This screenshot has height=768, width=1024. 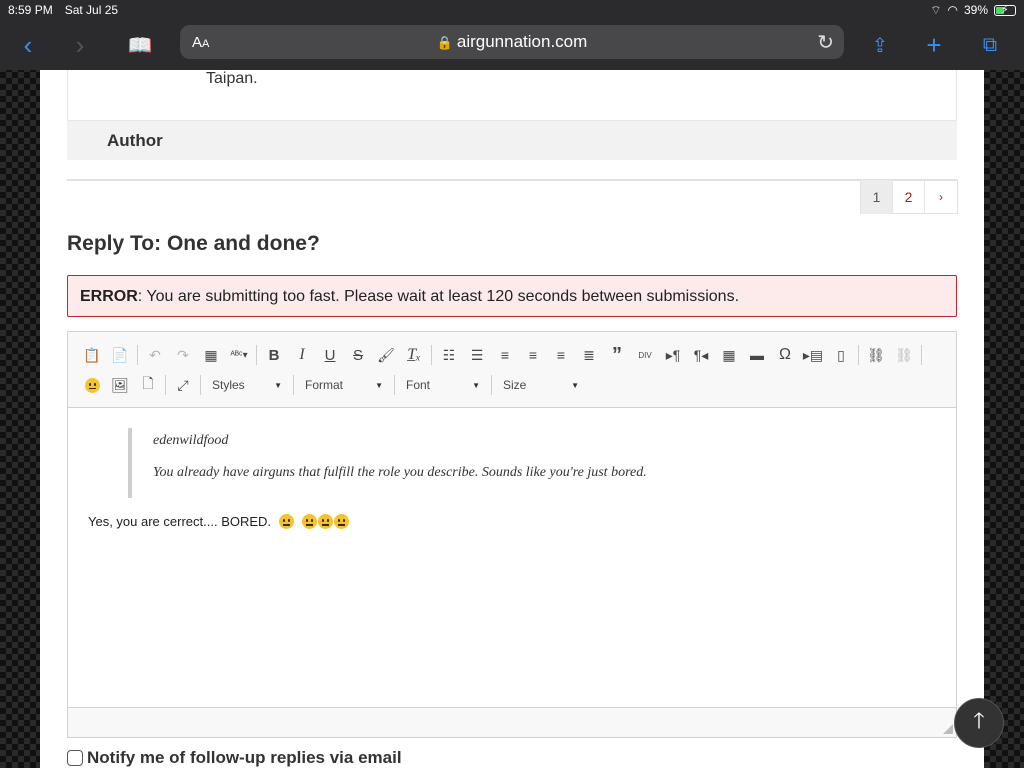 What do you see at coordinates (876, 355) in the screenshot?
I see `link-icon: ⛓` at bounding box center [876, 355].